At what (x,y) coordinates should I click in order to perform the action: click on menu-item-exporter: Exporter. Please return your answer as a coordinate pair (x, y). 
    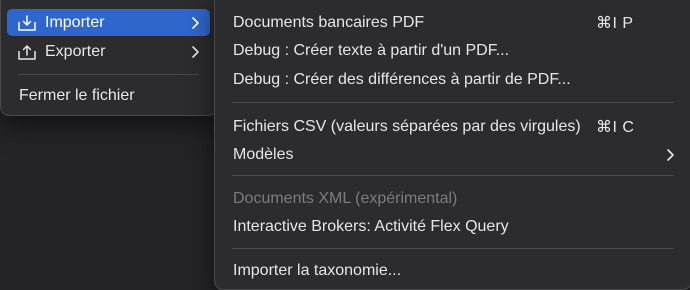
    Looking at the image, I should click on (108, 51).